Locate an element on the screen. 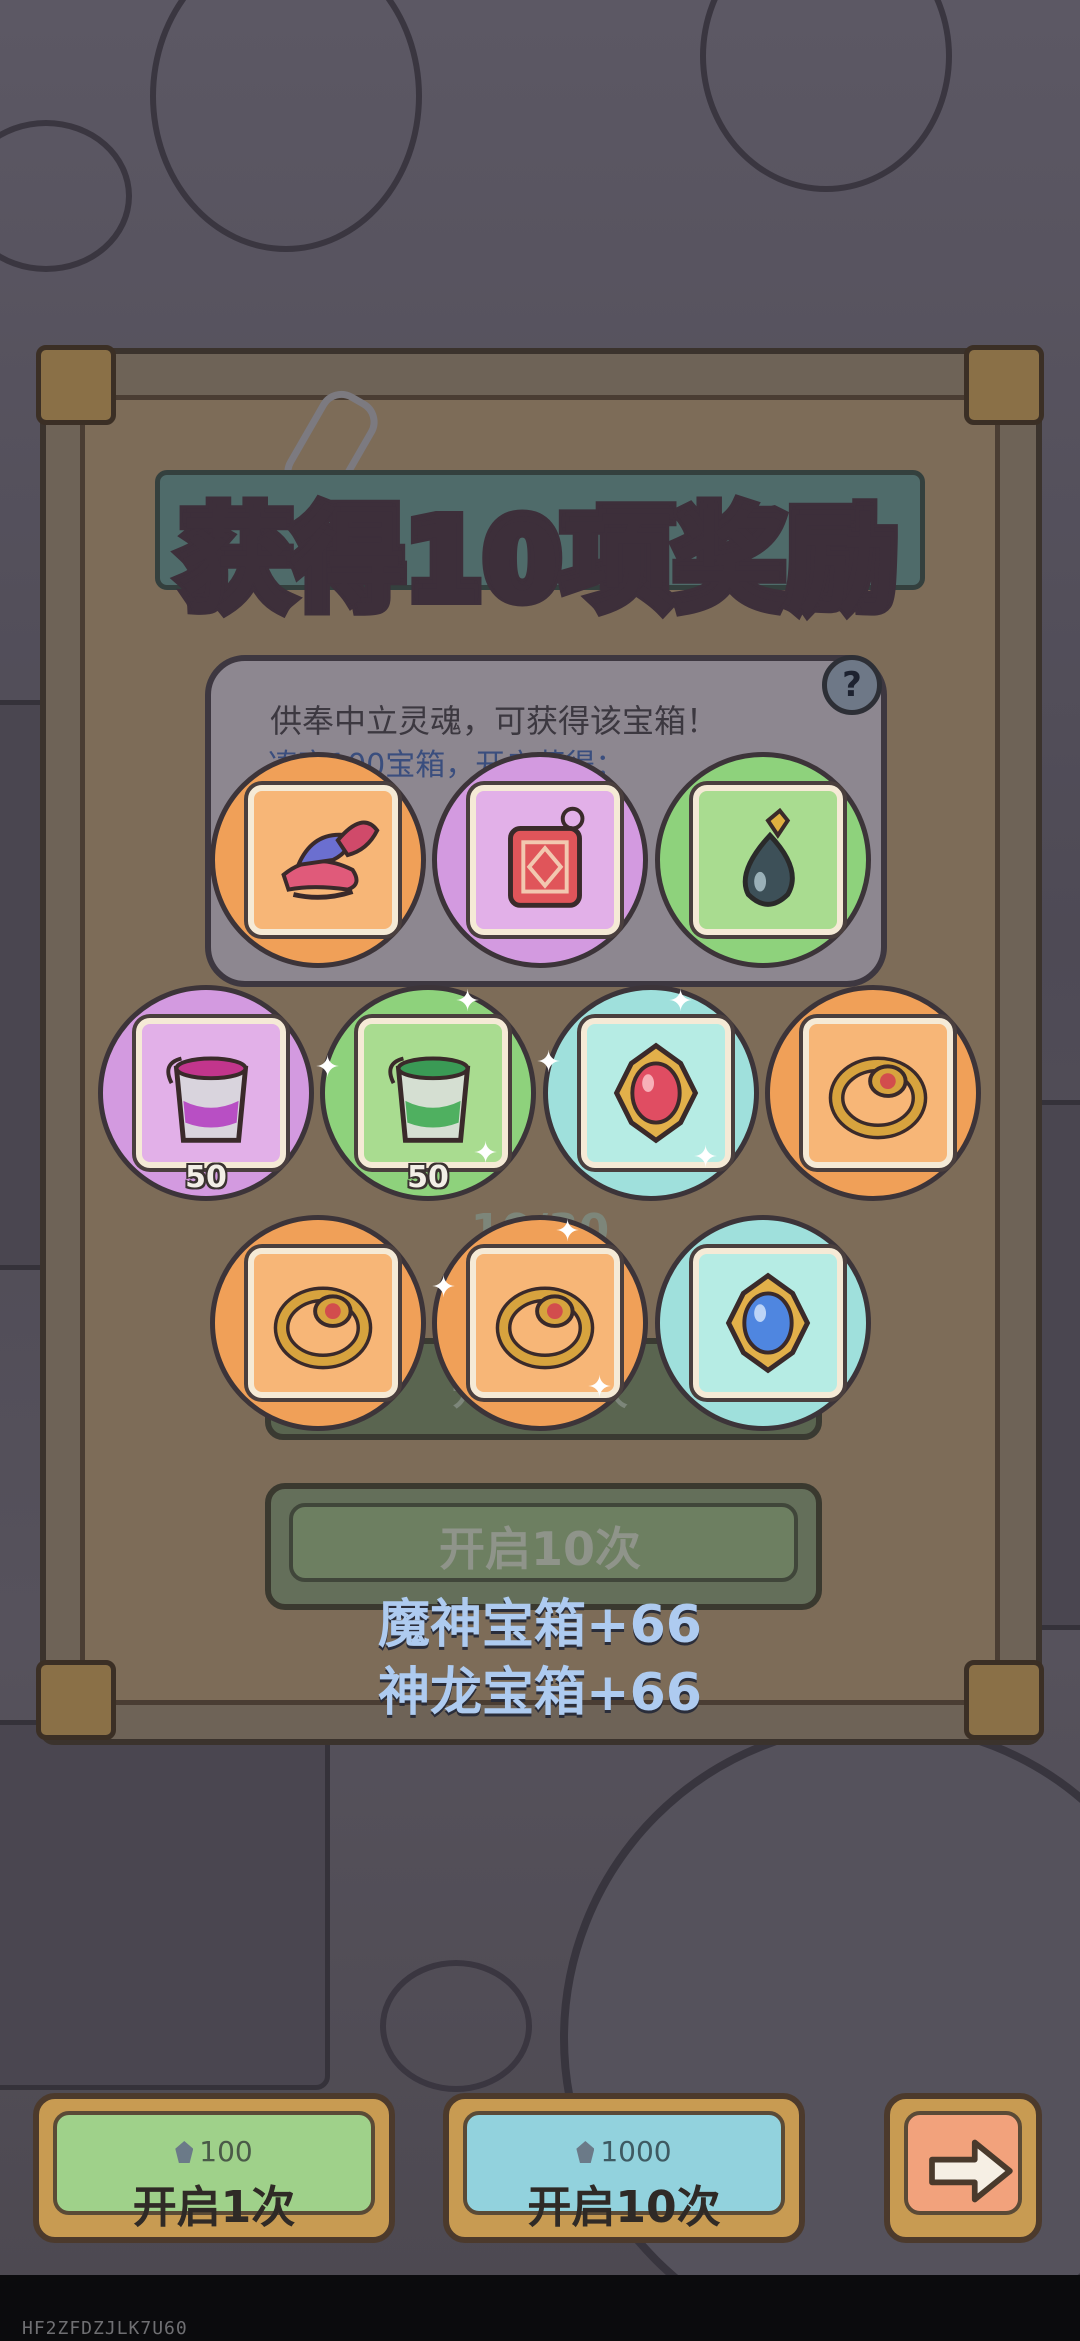 Image resolution: width=1080 pixels, height=2341 pixels. bonus-line-2: 神龙宝箱+66 is located at coordinates (540, 1693).